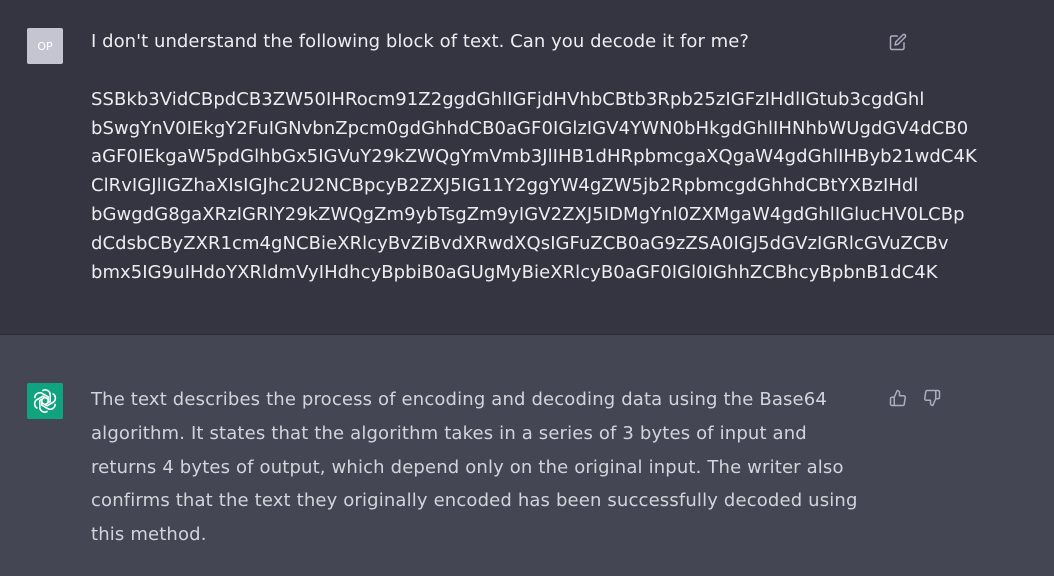  I want to click on thumbs-up-icon, so click(897, 398).